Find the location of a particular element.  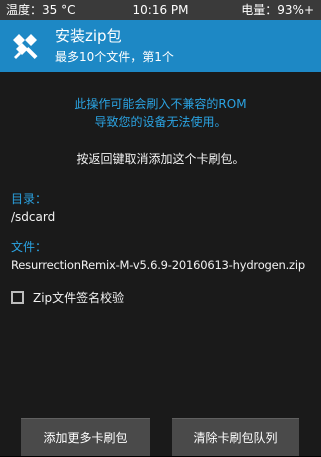

add-more-zips-button: 添加更多卡刷包 is located at coordinates (85, 437).